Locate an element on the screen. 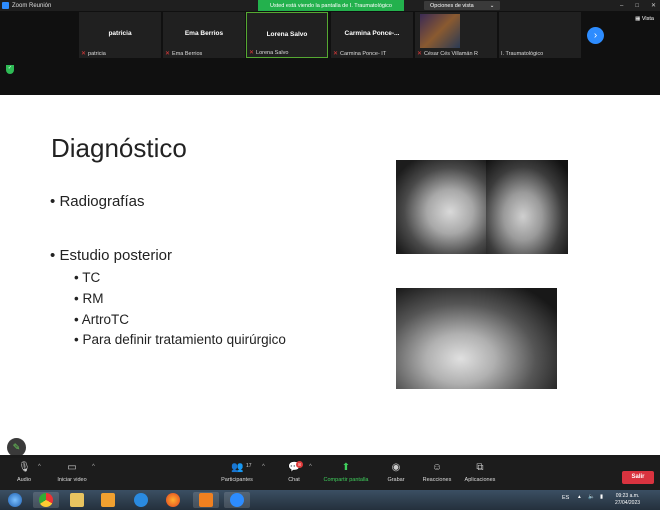  chevron-right-icon: › is located at coordinates (595, 35).